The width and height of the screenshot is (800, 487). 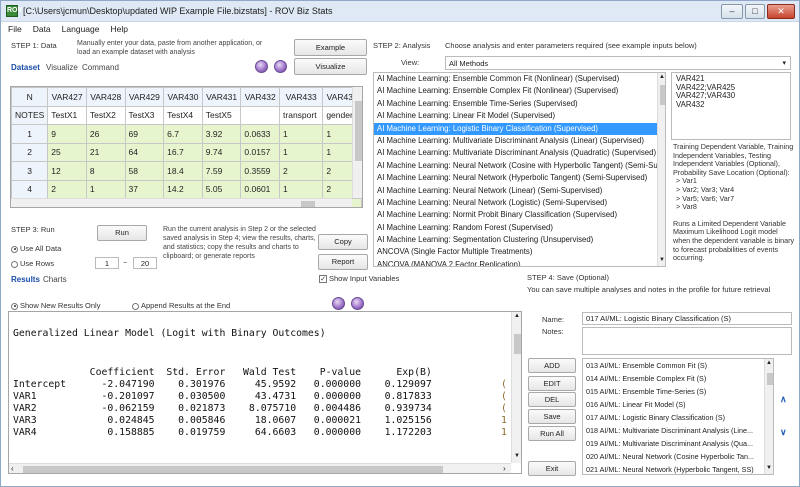 I want to click on menu-data: Data, so click(x=40, y=28).